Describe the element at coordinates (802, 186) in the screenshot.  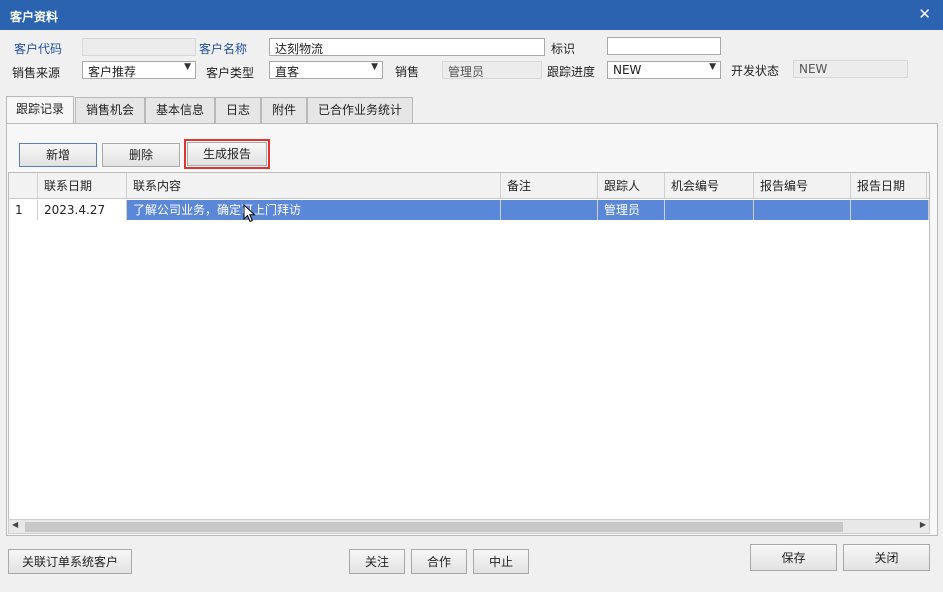
I see `column-header-report-no: 报告编号` at that location.